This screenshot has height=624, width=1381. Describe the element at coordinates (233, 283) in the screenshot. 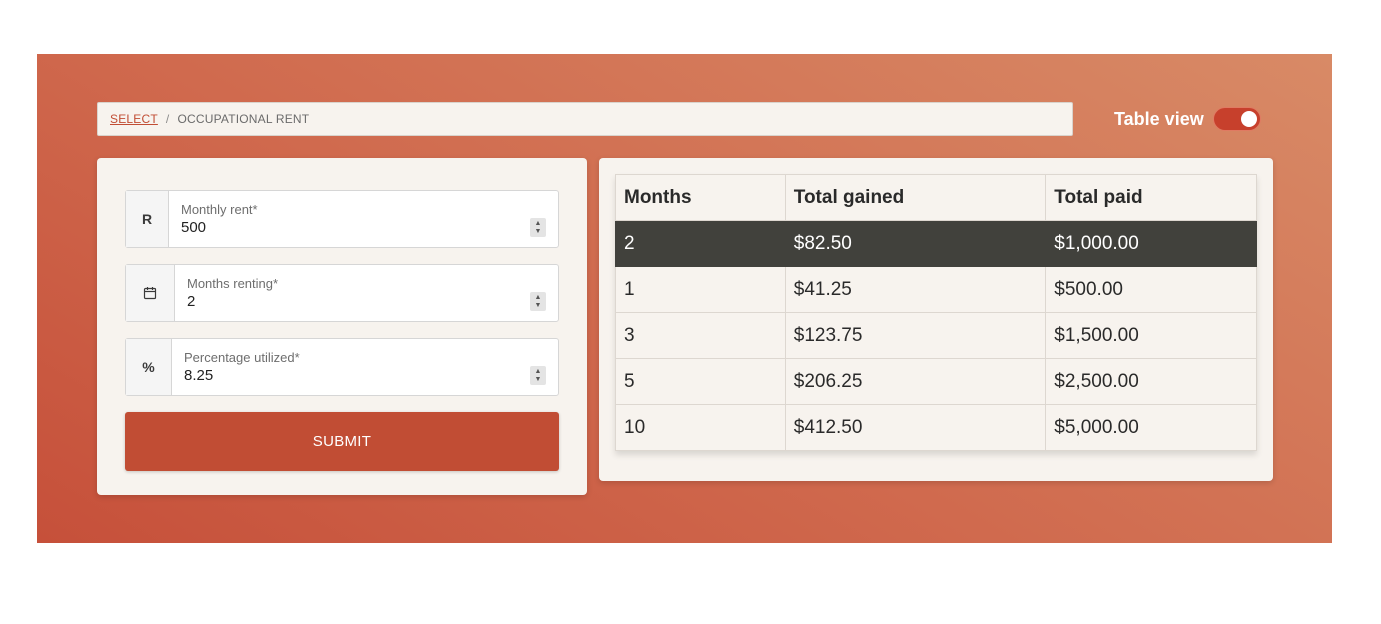

I see `months-renting-label: Months renting*` at that location.